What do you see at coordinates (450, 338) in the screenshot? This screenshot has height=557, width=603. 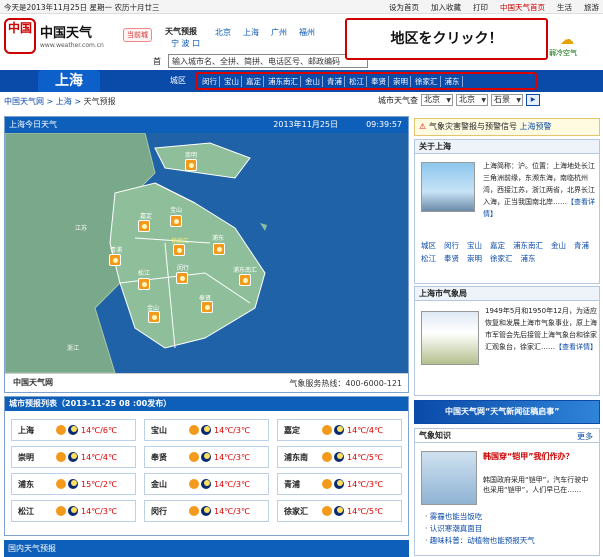 I see `bureau-building-image-icon` at bounding box center [450, 338].